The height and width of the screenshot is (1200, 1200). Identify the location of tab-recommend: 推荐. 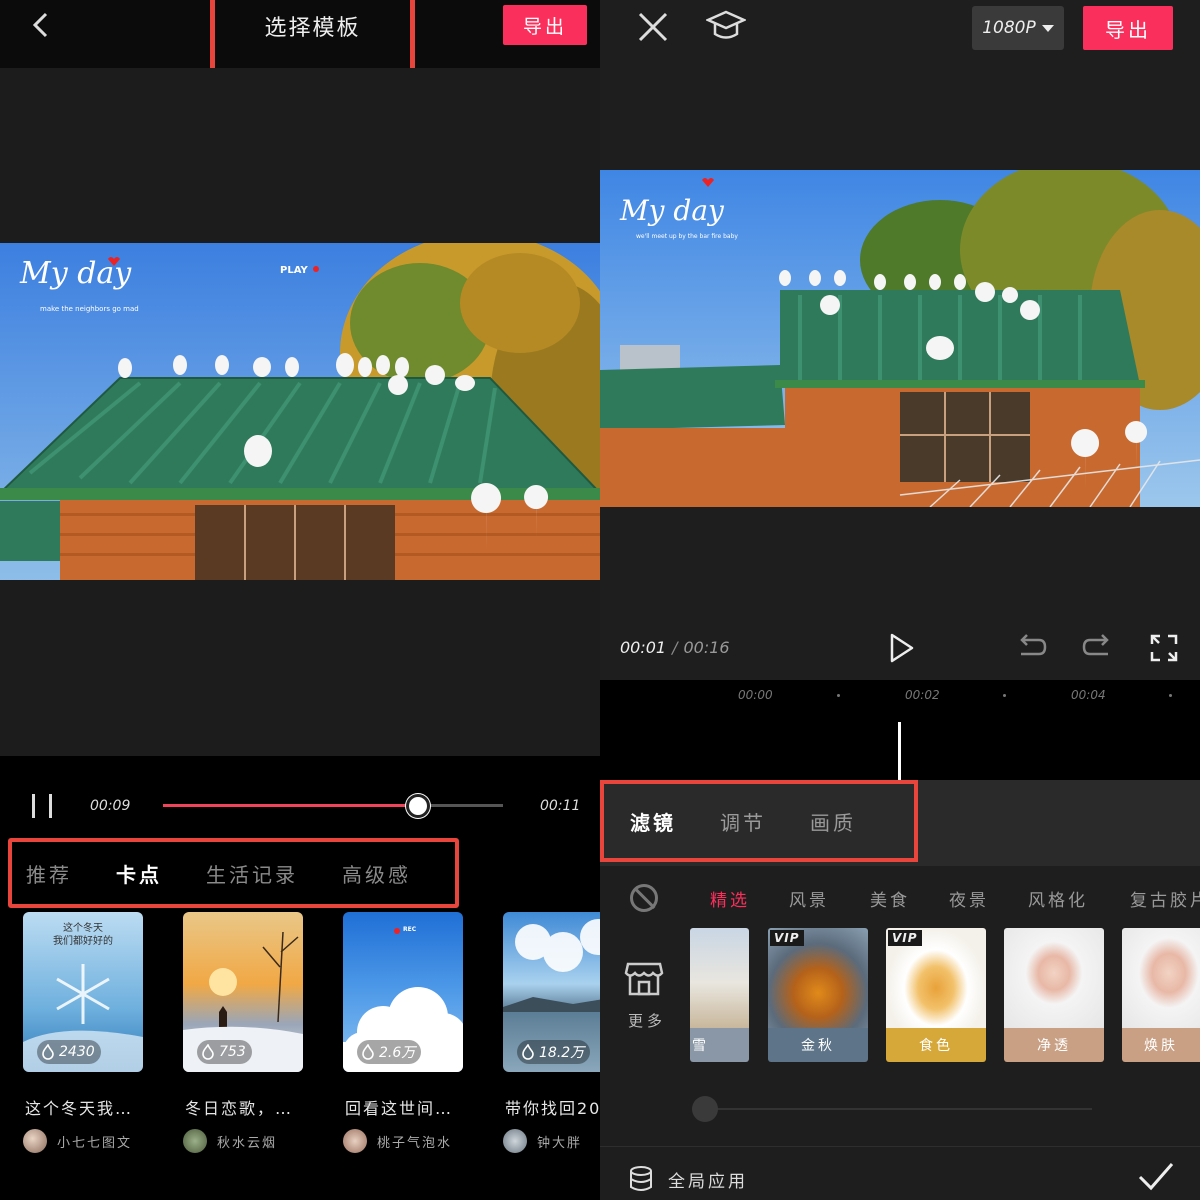
(49, 873).